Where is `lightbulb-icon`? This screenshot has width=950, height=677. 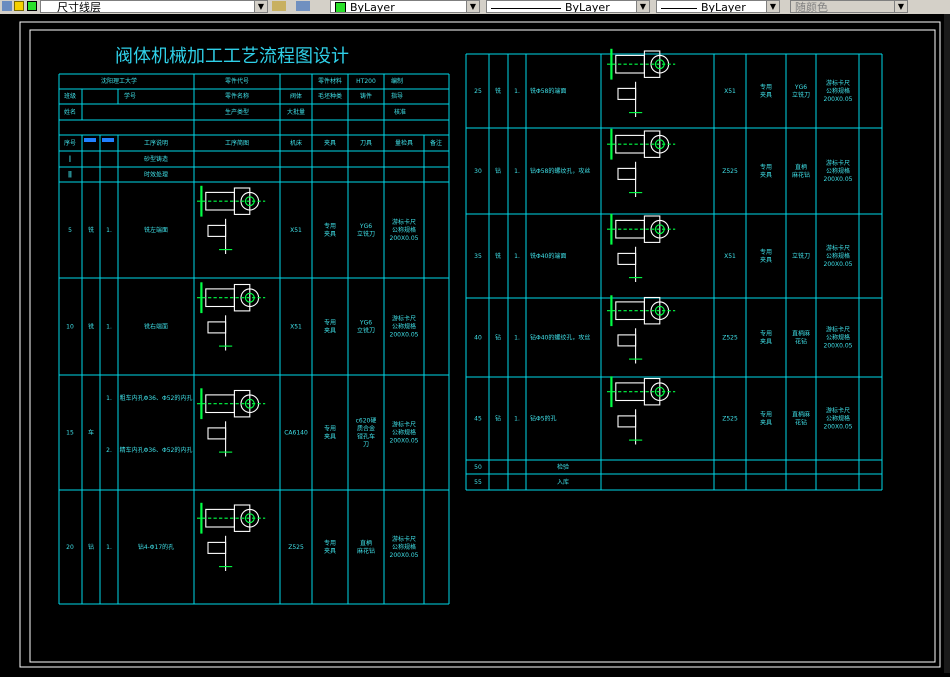
lightbulb-icon is located at coordinates (19, 6).